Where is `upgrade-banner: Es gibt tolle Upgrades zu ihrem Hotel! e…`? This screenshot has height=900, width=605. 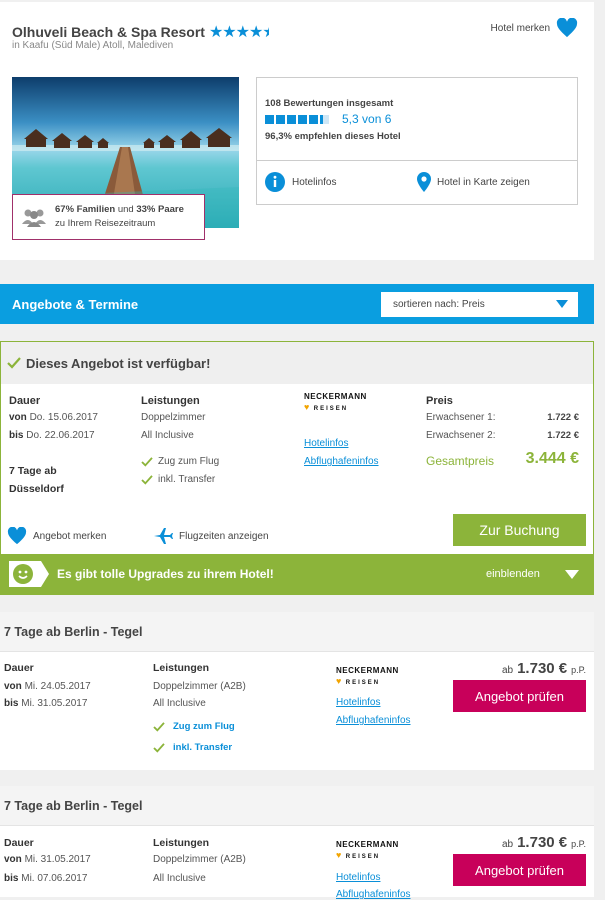 upgrade-banner: Es gibt tolle Upgrades zu ihrem Hotel! e… is located at coordinates (297, 574).